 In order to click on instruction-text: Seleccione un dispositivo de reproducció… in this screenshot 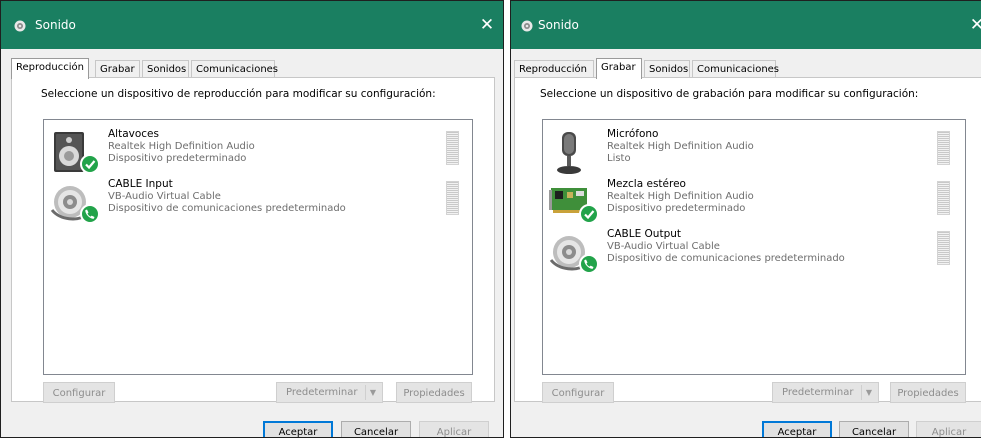, I will do `click(238, 94)`.